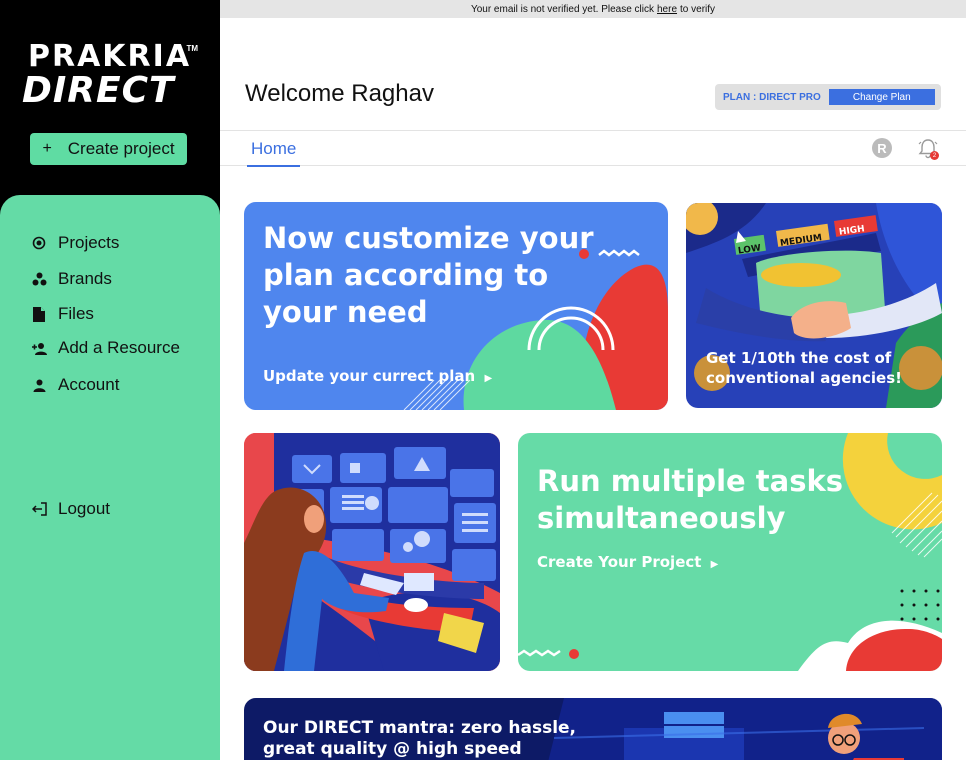 This screenshot has width=966, height=760. I want to click on sidebar-item-brands: Brands, so click(71, 279).